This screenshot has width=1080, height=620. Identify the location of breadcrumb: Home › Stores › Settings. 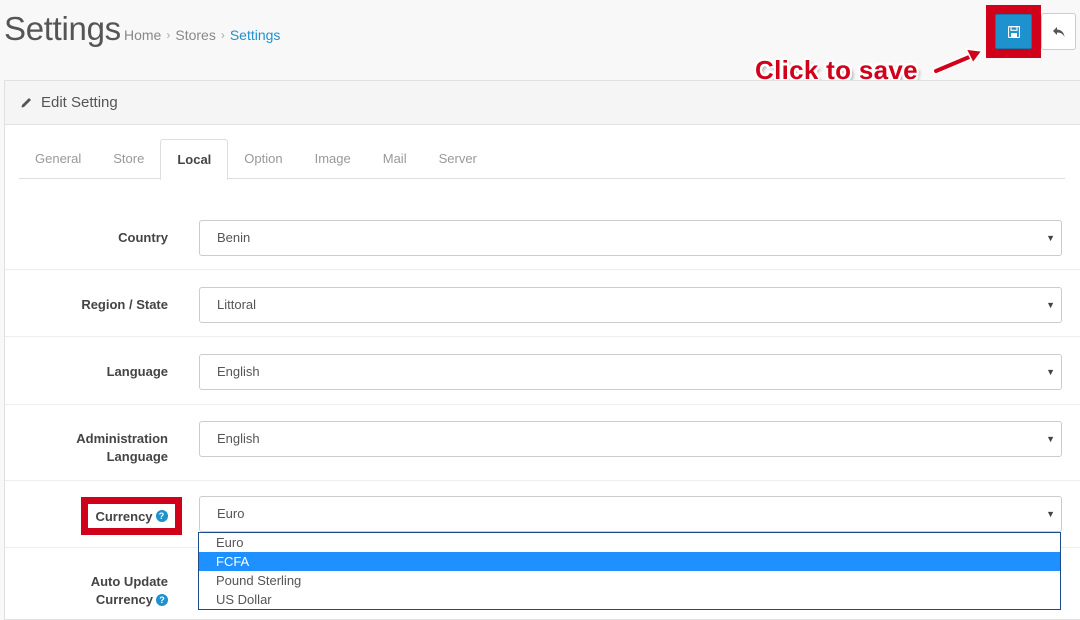
(202, 35).